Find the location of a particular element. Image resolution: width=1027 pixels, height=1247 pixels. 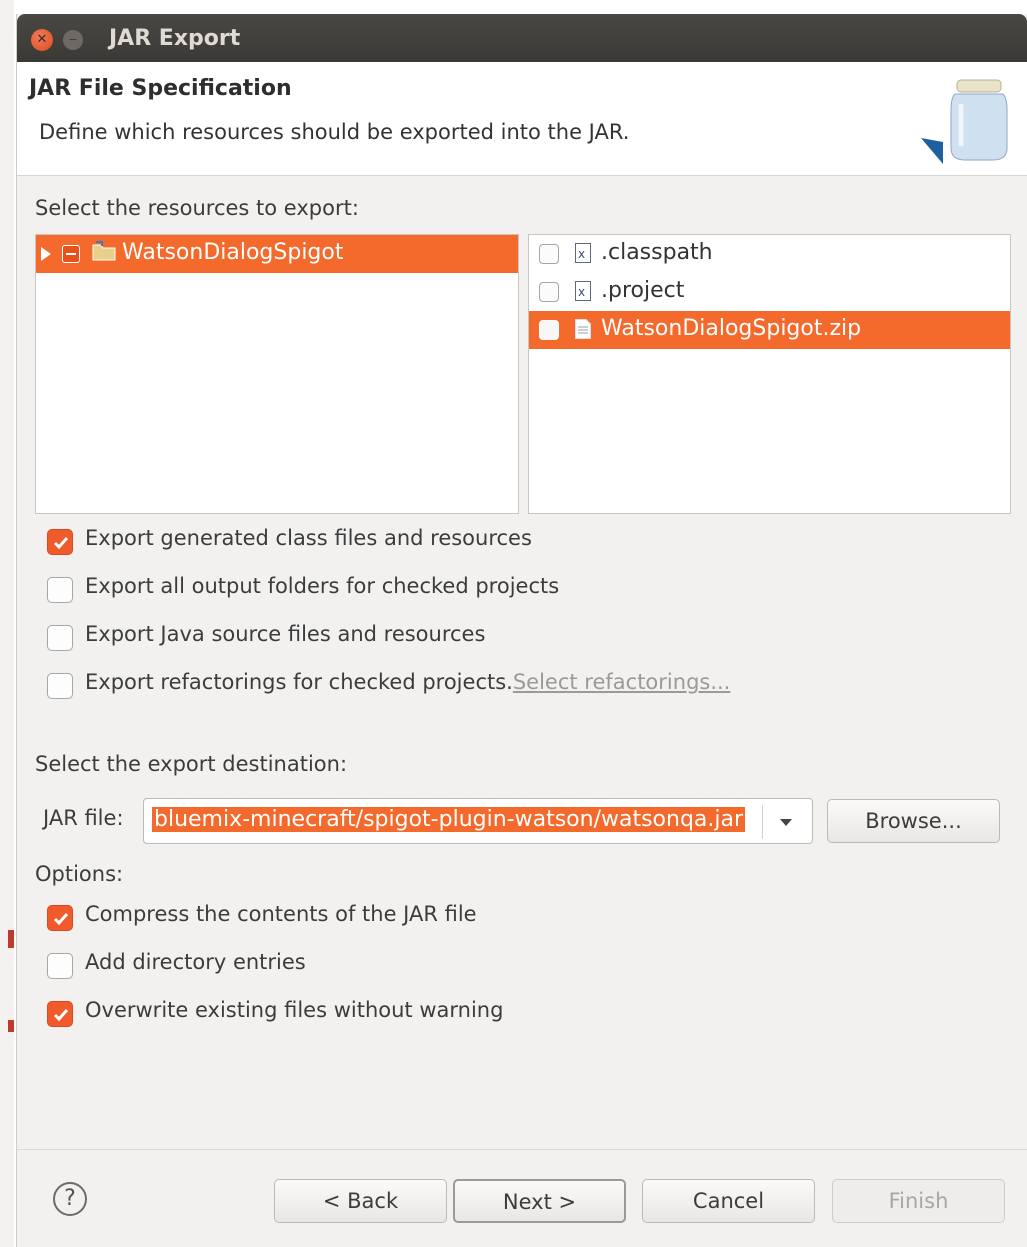

project-folder-icon is located at coordinates (104, 251).